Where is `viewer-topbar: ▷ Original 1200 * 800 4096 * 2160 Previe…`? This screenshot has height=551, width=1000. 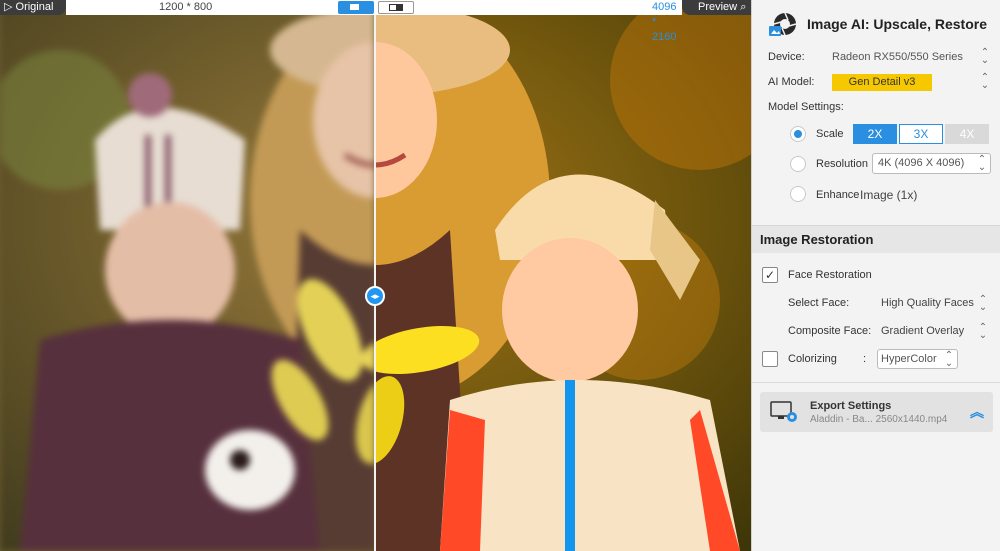 viewer-topbar: ▷ Original 1200 * 800 4096 * 2160 Previe… is located at coordinates (375, 21).